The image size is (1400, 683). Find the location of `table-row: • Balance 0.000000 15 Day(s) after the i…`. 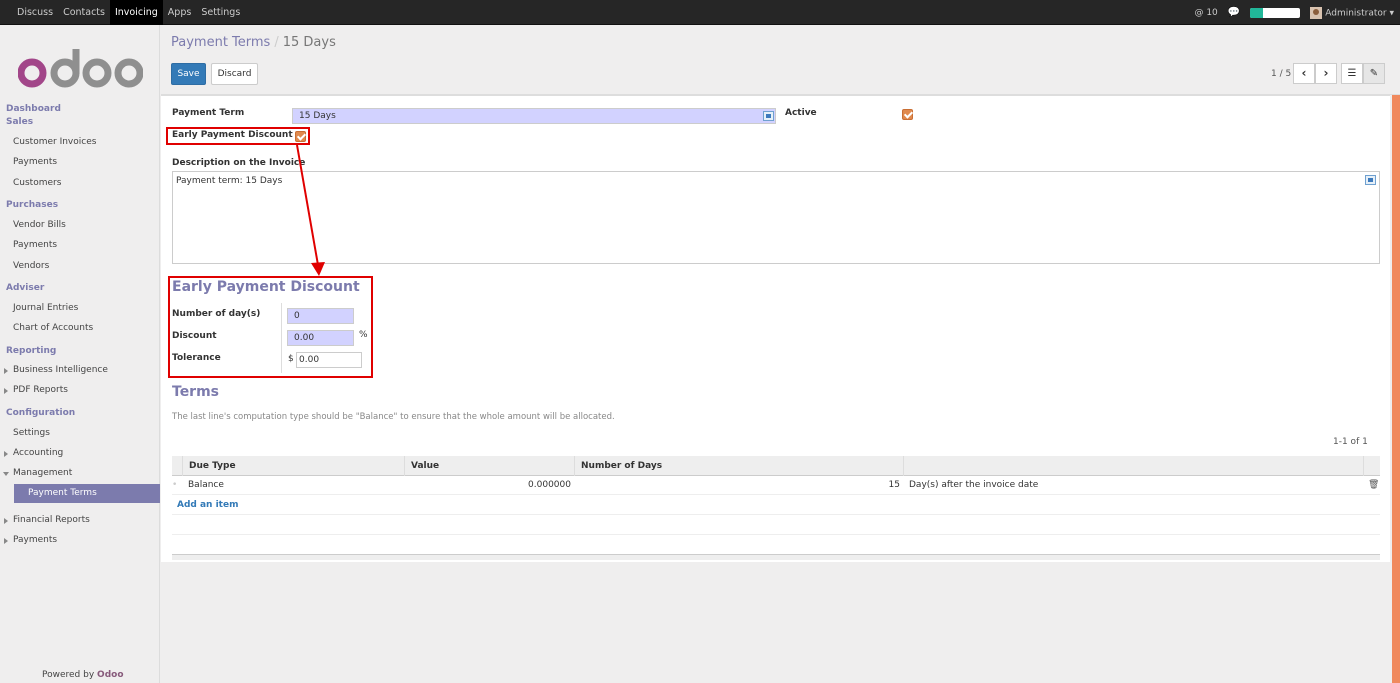

table-row: • Balance 0.000000 15 Day(s) after the i… is located at coordinates (776, 485).